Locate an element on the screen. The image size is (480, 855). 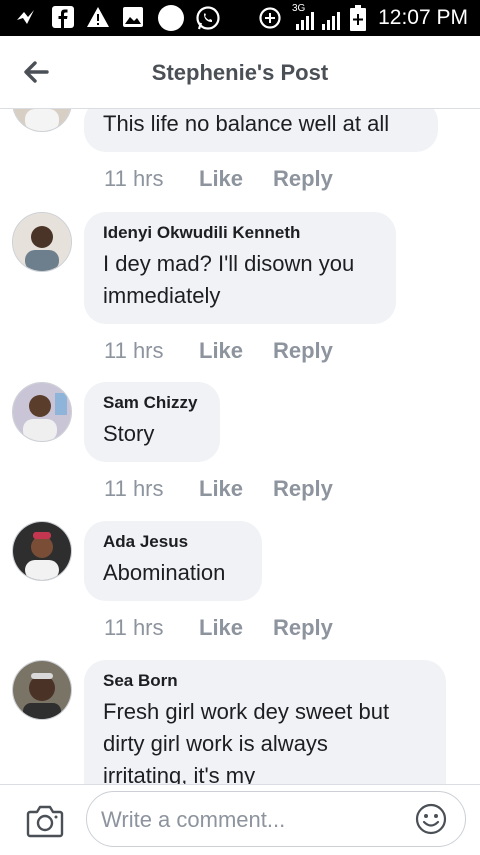
circle-icon is located at coordinates (171, 18).